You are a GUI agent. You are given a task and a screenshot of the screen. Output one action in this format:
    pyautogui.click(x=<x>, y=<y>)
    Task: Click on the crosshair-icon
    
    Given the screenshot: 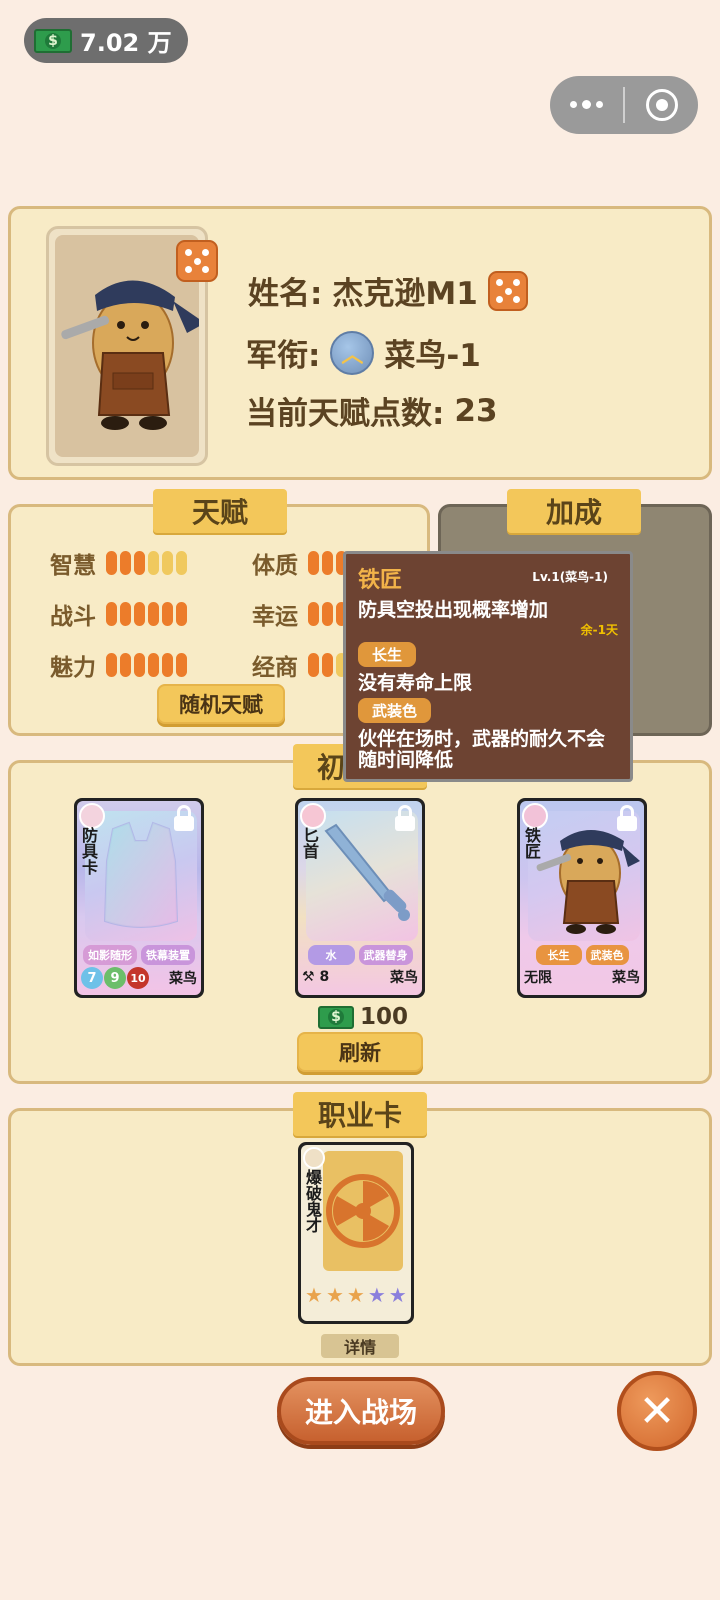 What is the action you would take?
    pyautogui.click(x=313, y=816)
    